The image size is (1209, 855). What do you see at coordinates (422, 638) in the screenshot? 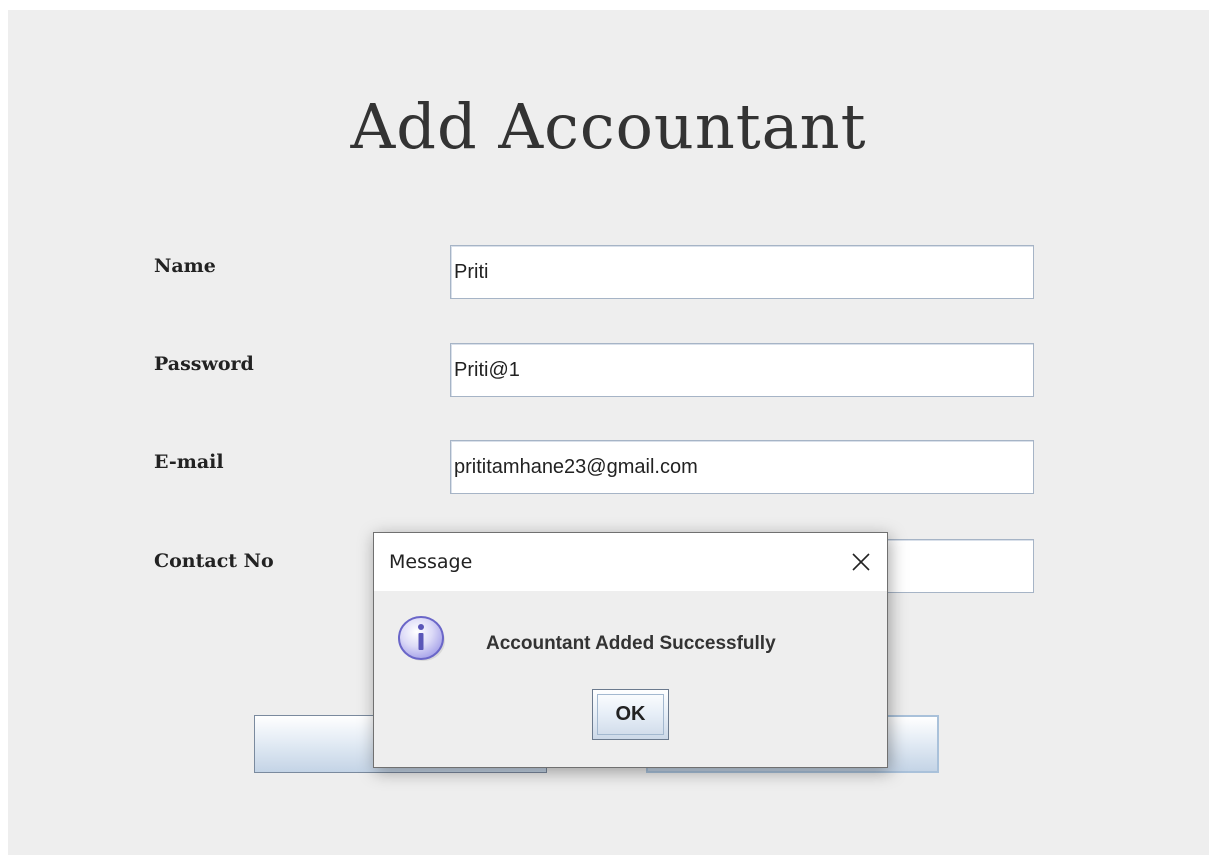
I see `info-icon` at bounding box center [422, 638].